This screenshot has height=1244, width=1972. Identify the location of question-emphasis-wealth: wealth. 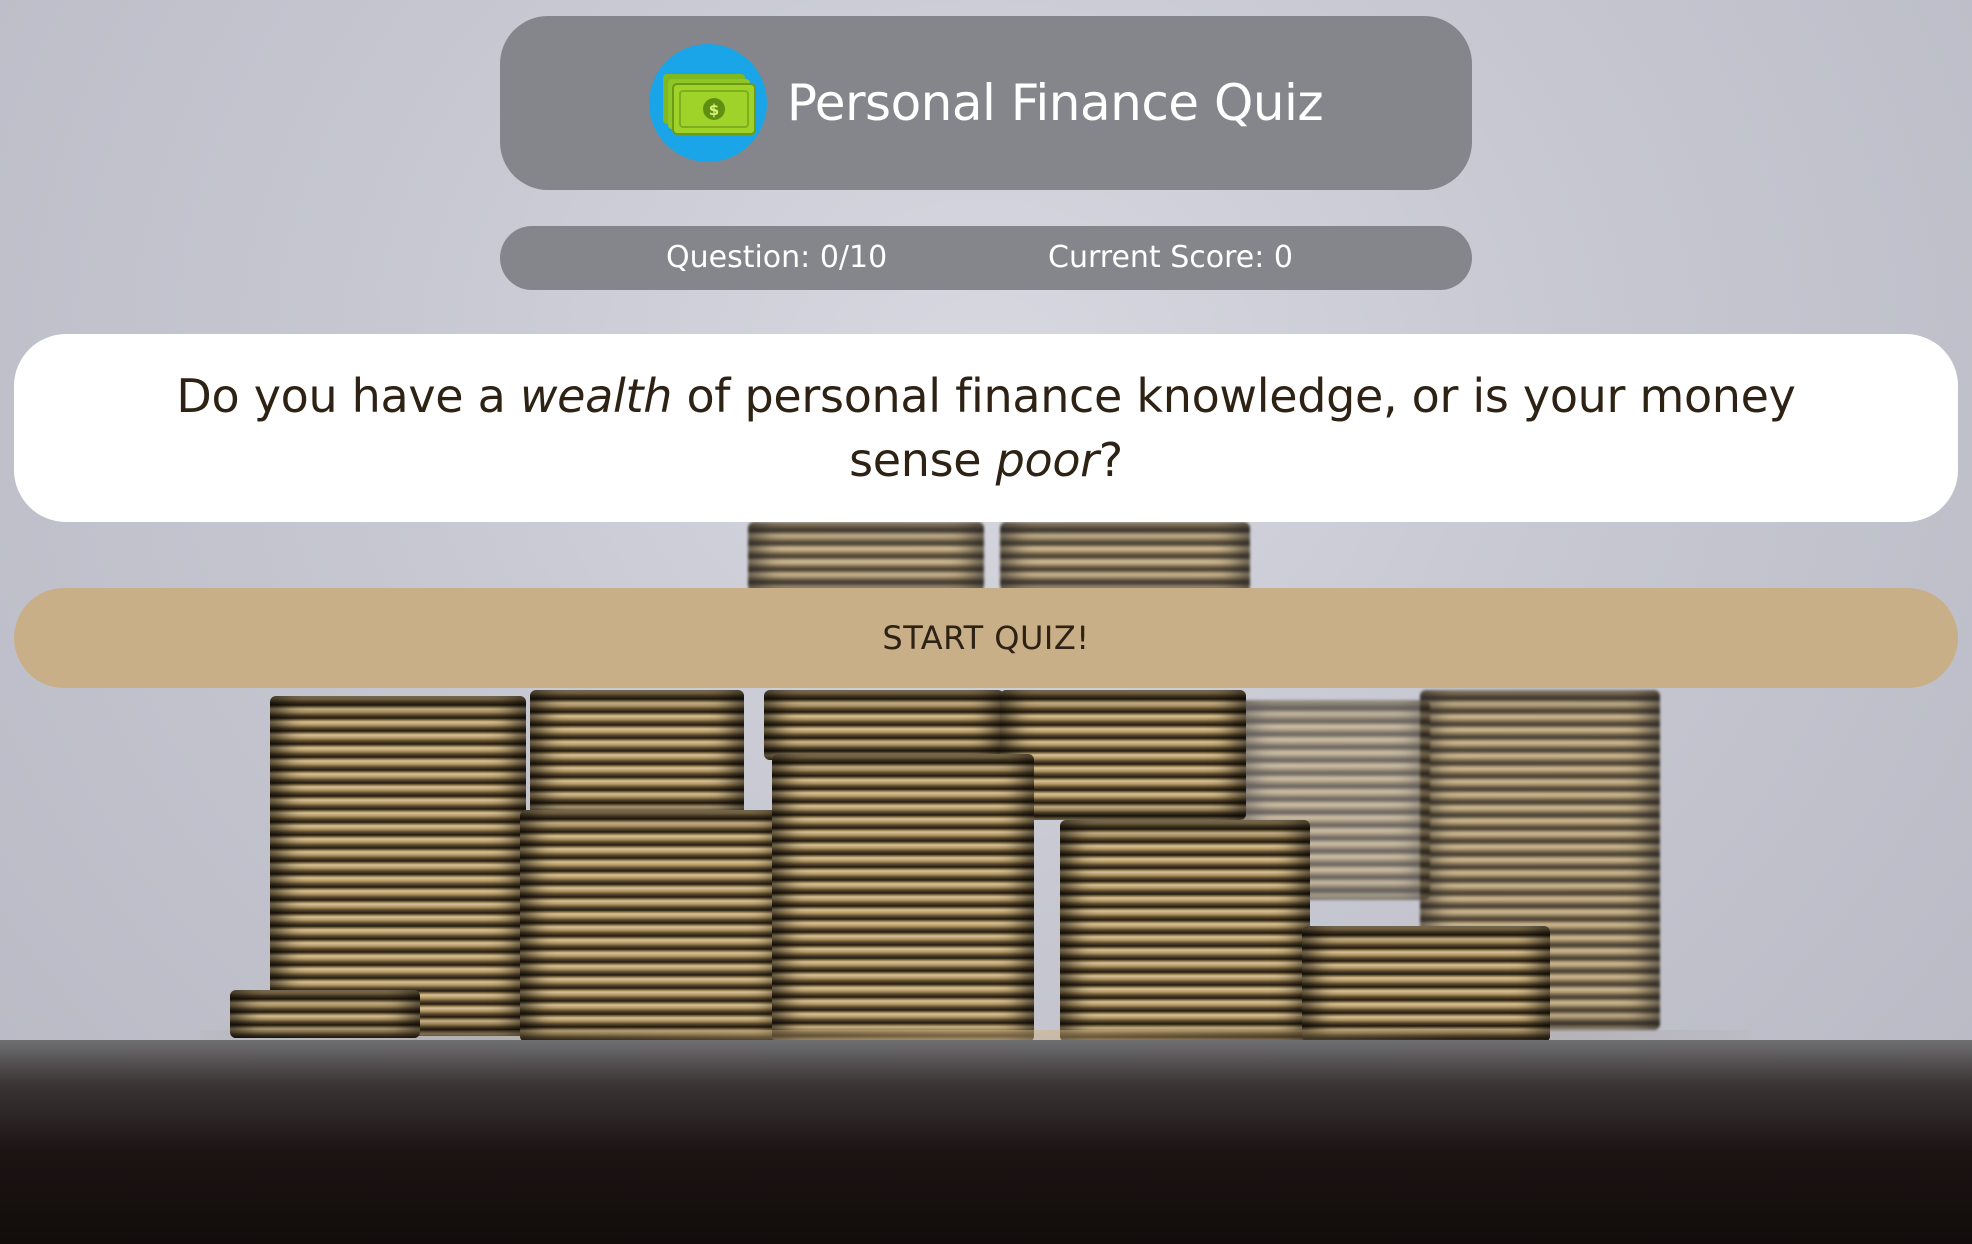
(596, 396).